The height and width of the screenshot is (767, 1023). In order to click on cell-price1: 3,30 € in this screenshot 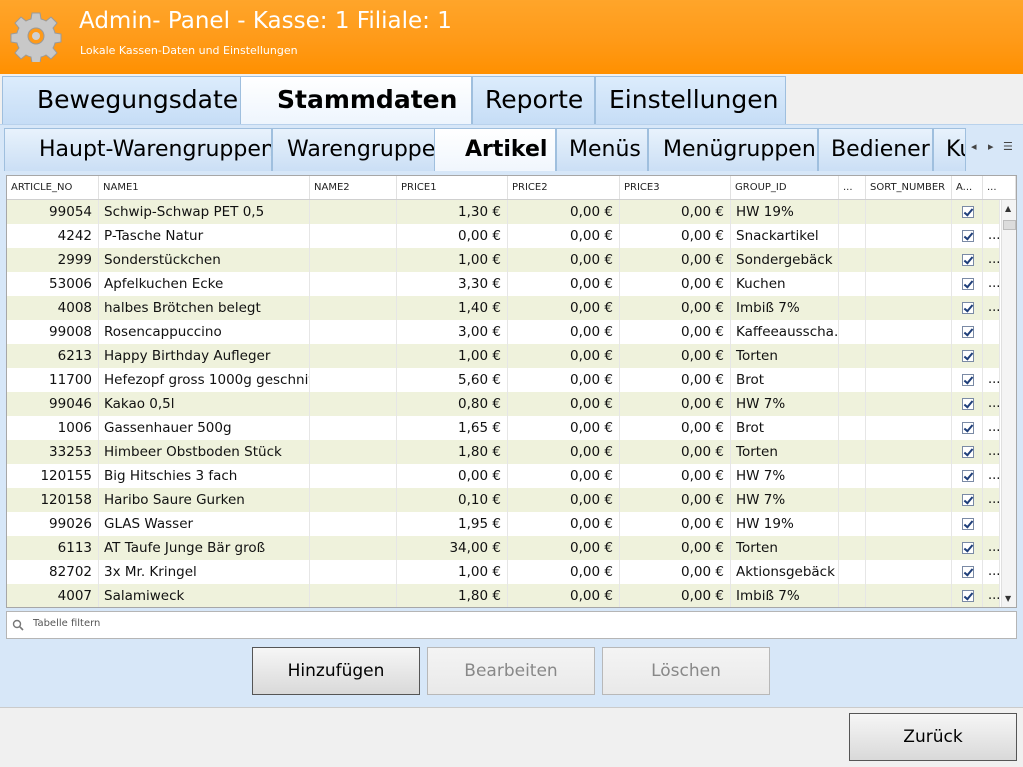, I will do `click(452, 284)`.